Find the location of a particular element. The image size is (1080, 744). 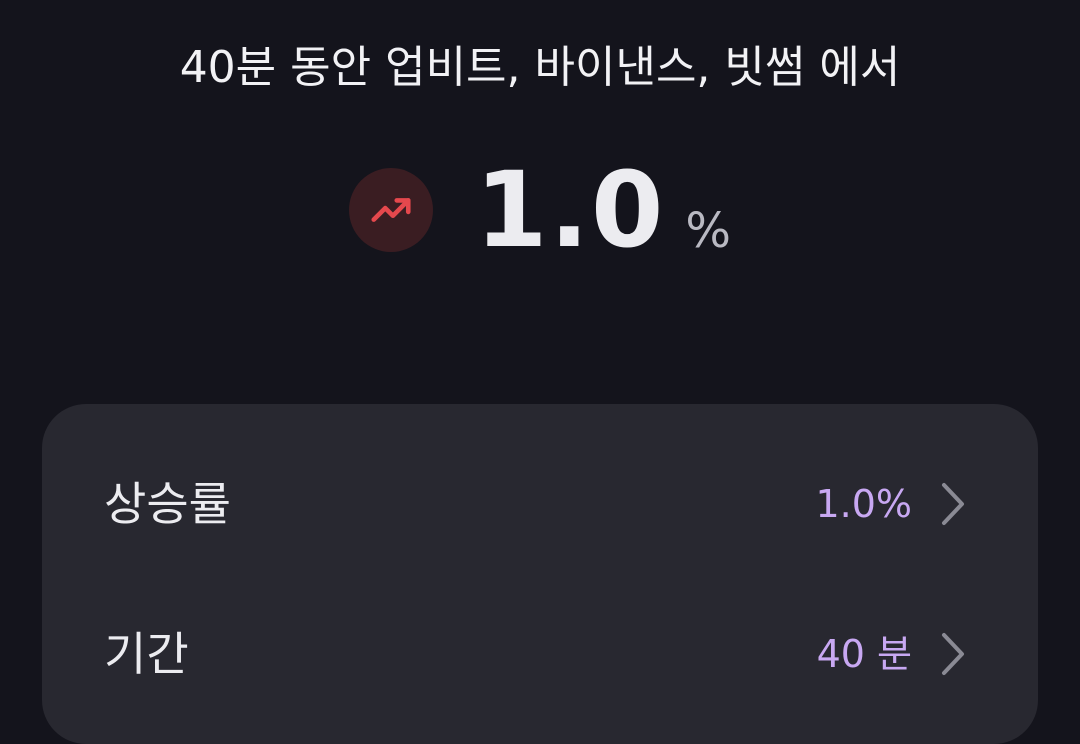

setting-label-period: 기간 is located at coordinates (146, 654).